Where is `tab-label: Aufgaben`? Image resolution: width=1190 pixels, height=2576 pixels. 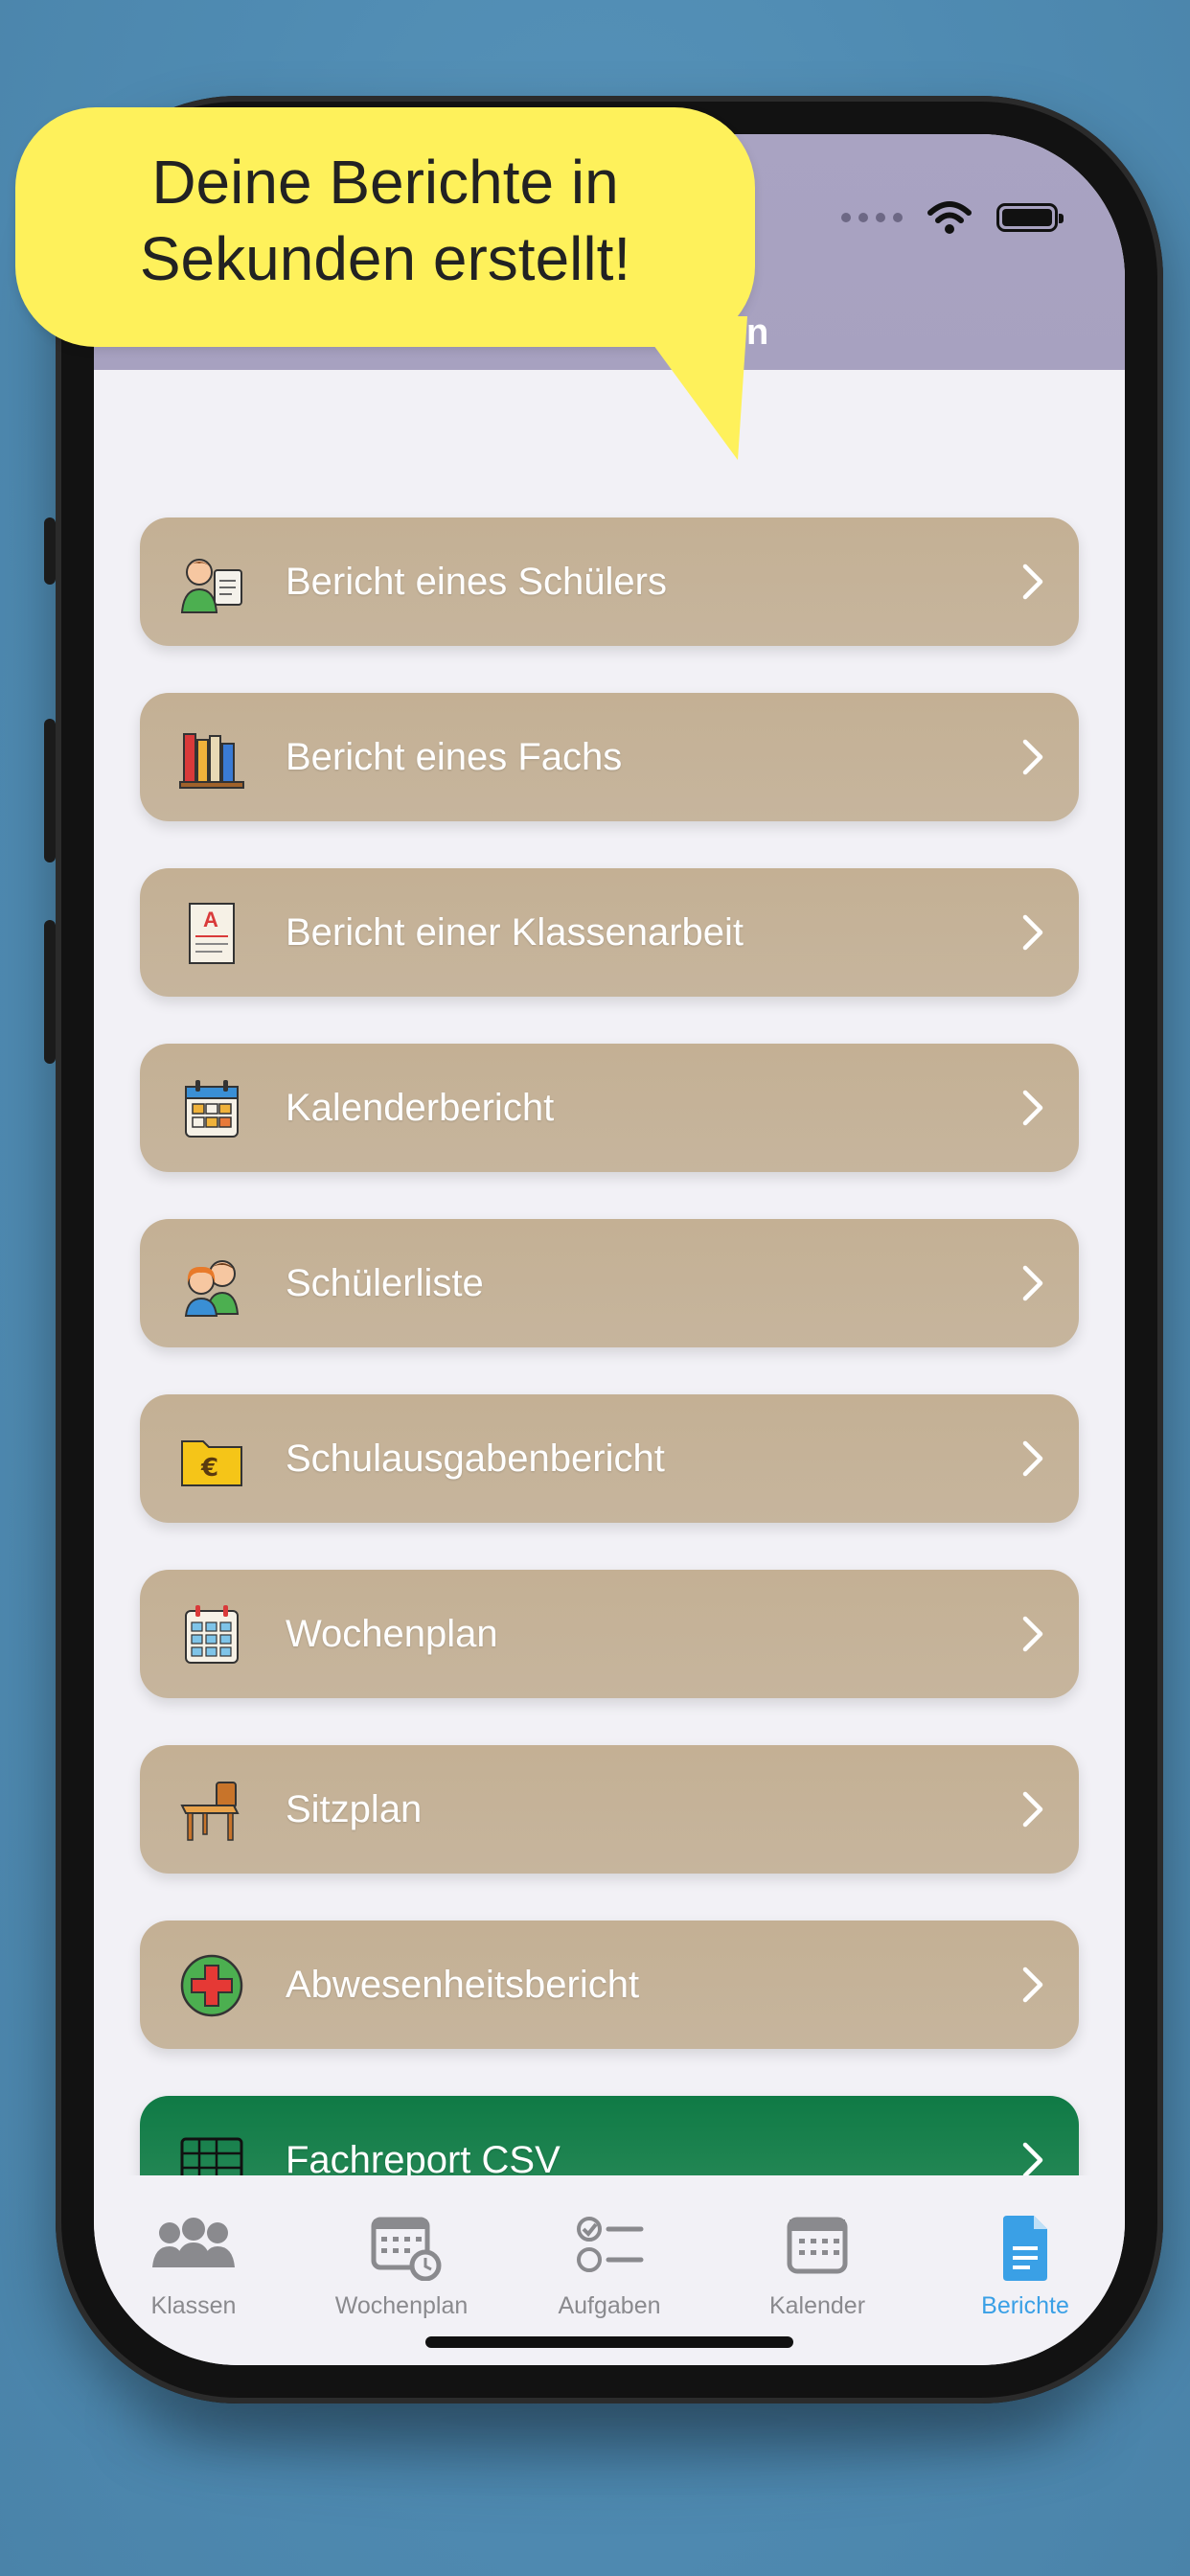
tab-label: Aufgaben is located at coordinates (609, 2305).